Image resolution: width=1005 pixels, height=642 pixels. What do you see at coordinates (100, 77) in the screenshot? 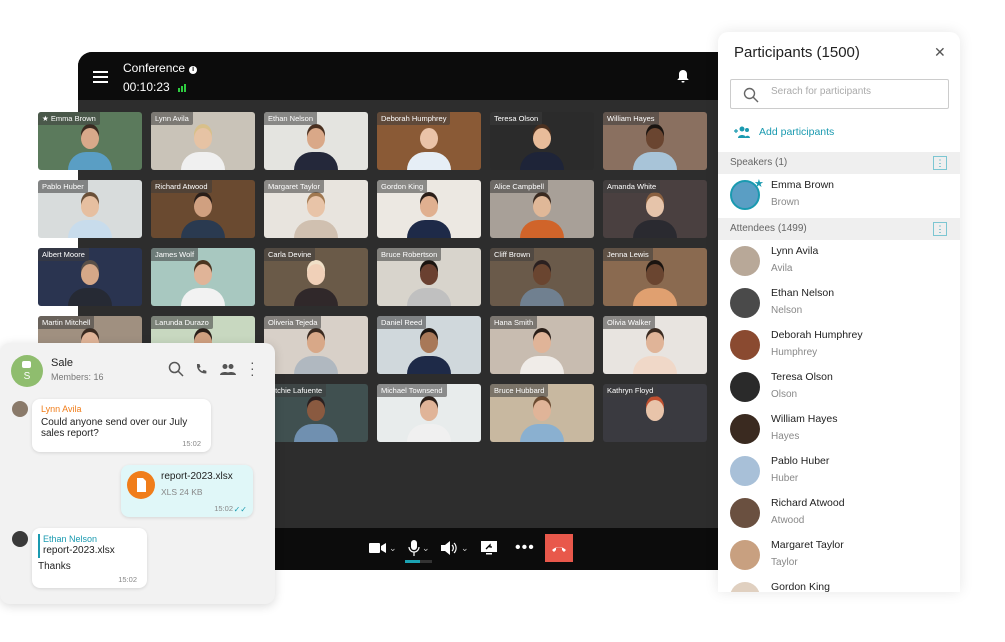
I see `menu-icon` at bounding box center [100, 77].